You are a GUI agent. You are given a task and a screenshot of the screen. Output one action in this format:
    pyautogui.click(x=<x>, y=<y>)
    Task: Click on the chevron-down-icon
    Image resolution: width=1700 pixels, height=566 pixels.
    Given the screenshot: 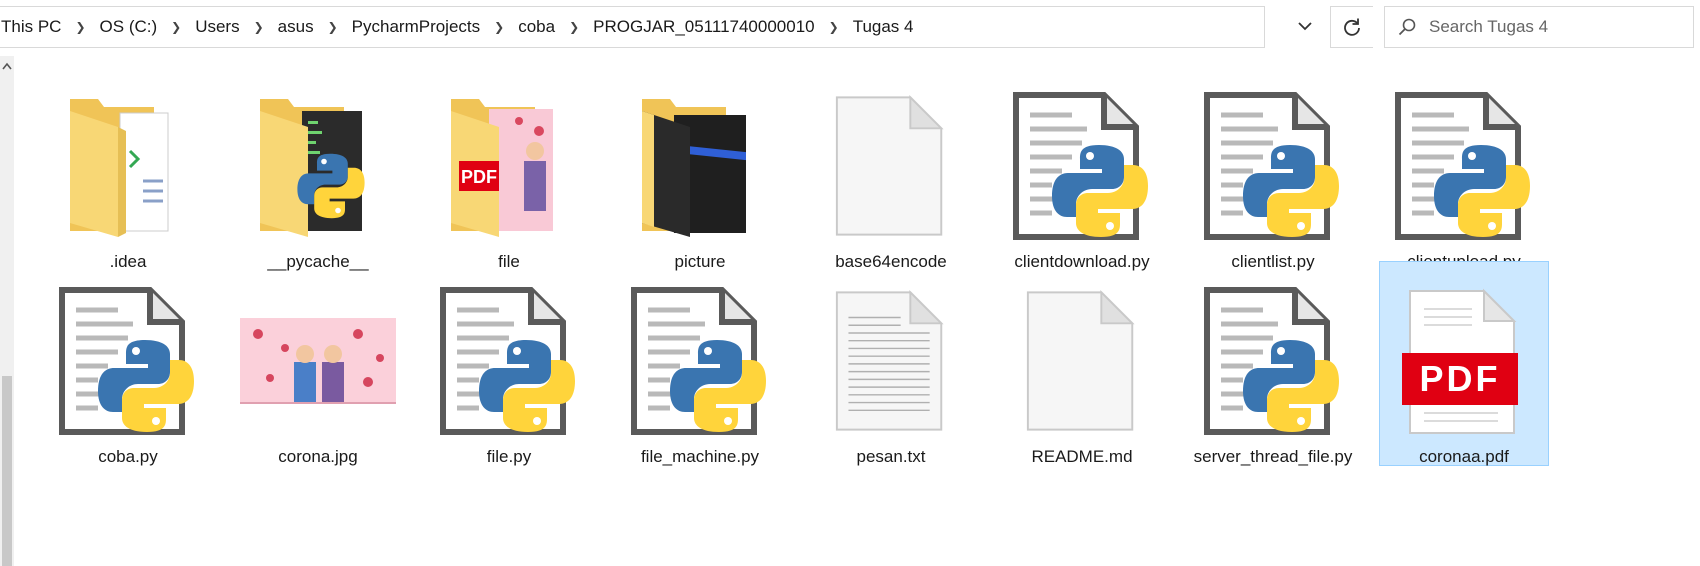 What is the action you would take?
    pyautogui.click(x=1305, y=26)
    